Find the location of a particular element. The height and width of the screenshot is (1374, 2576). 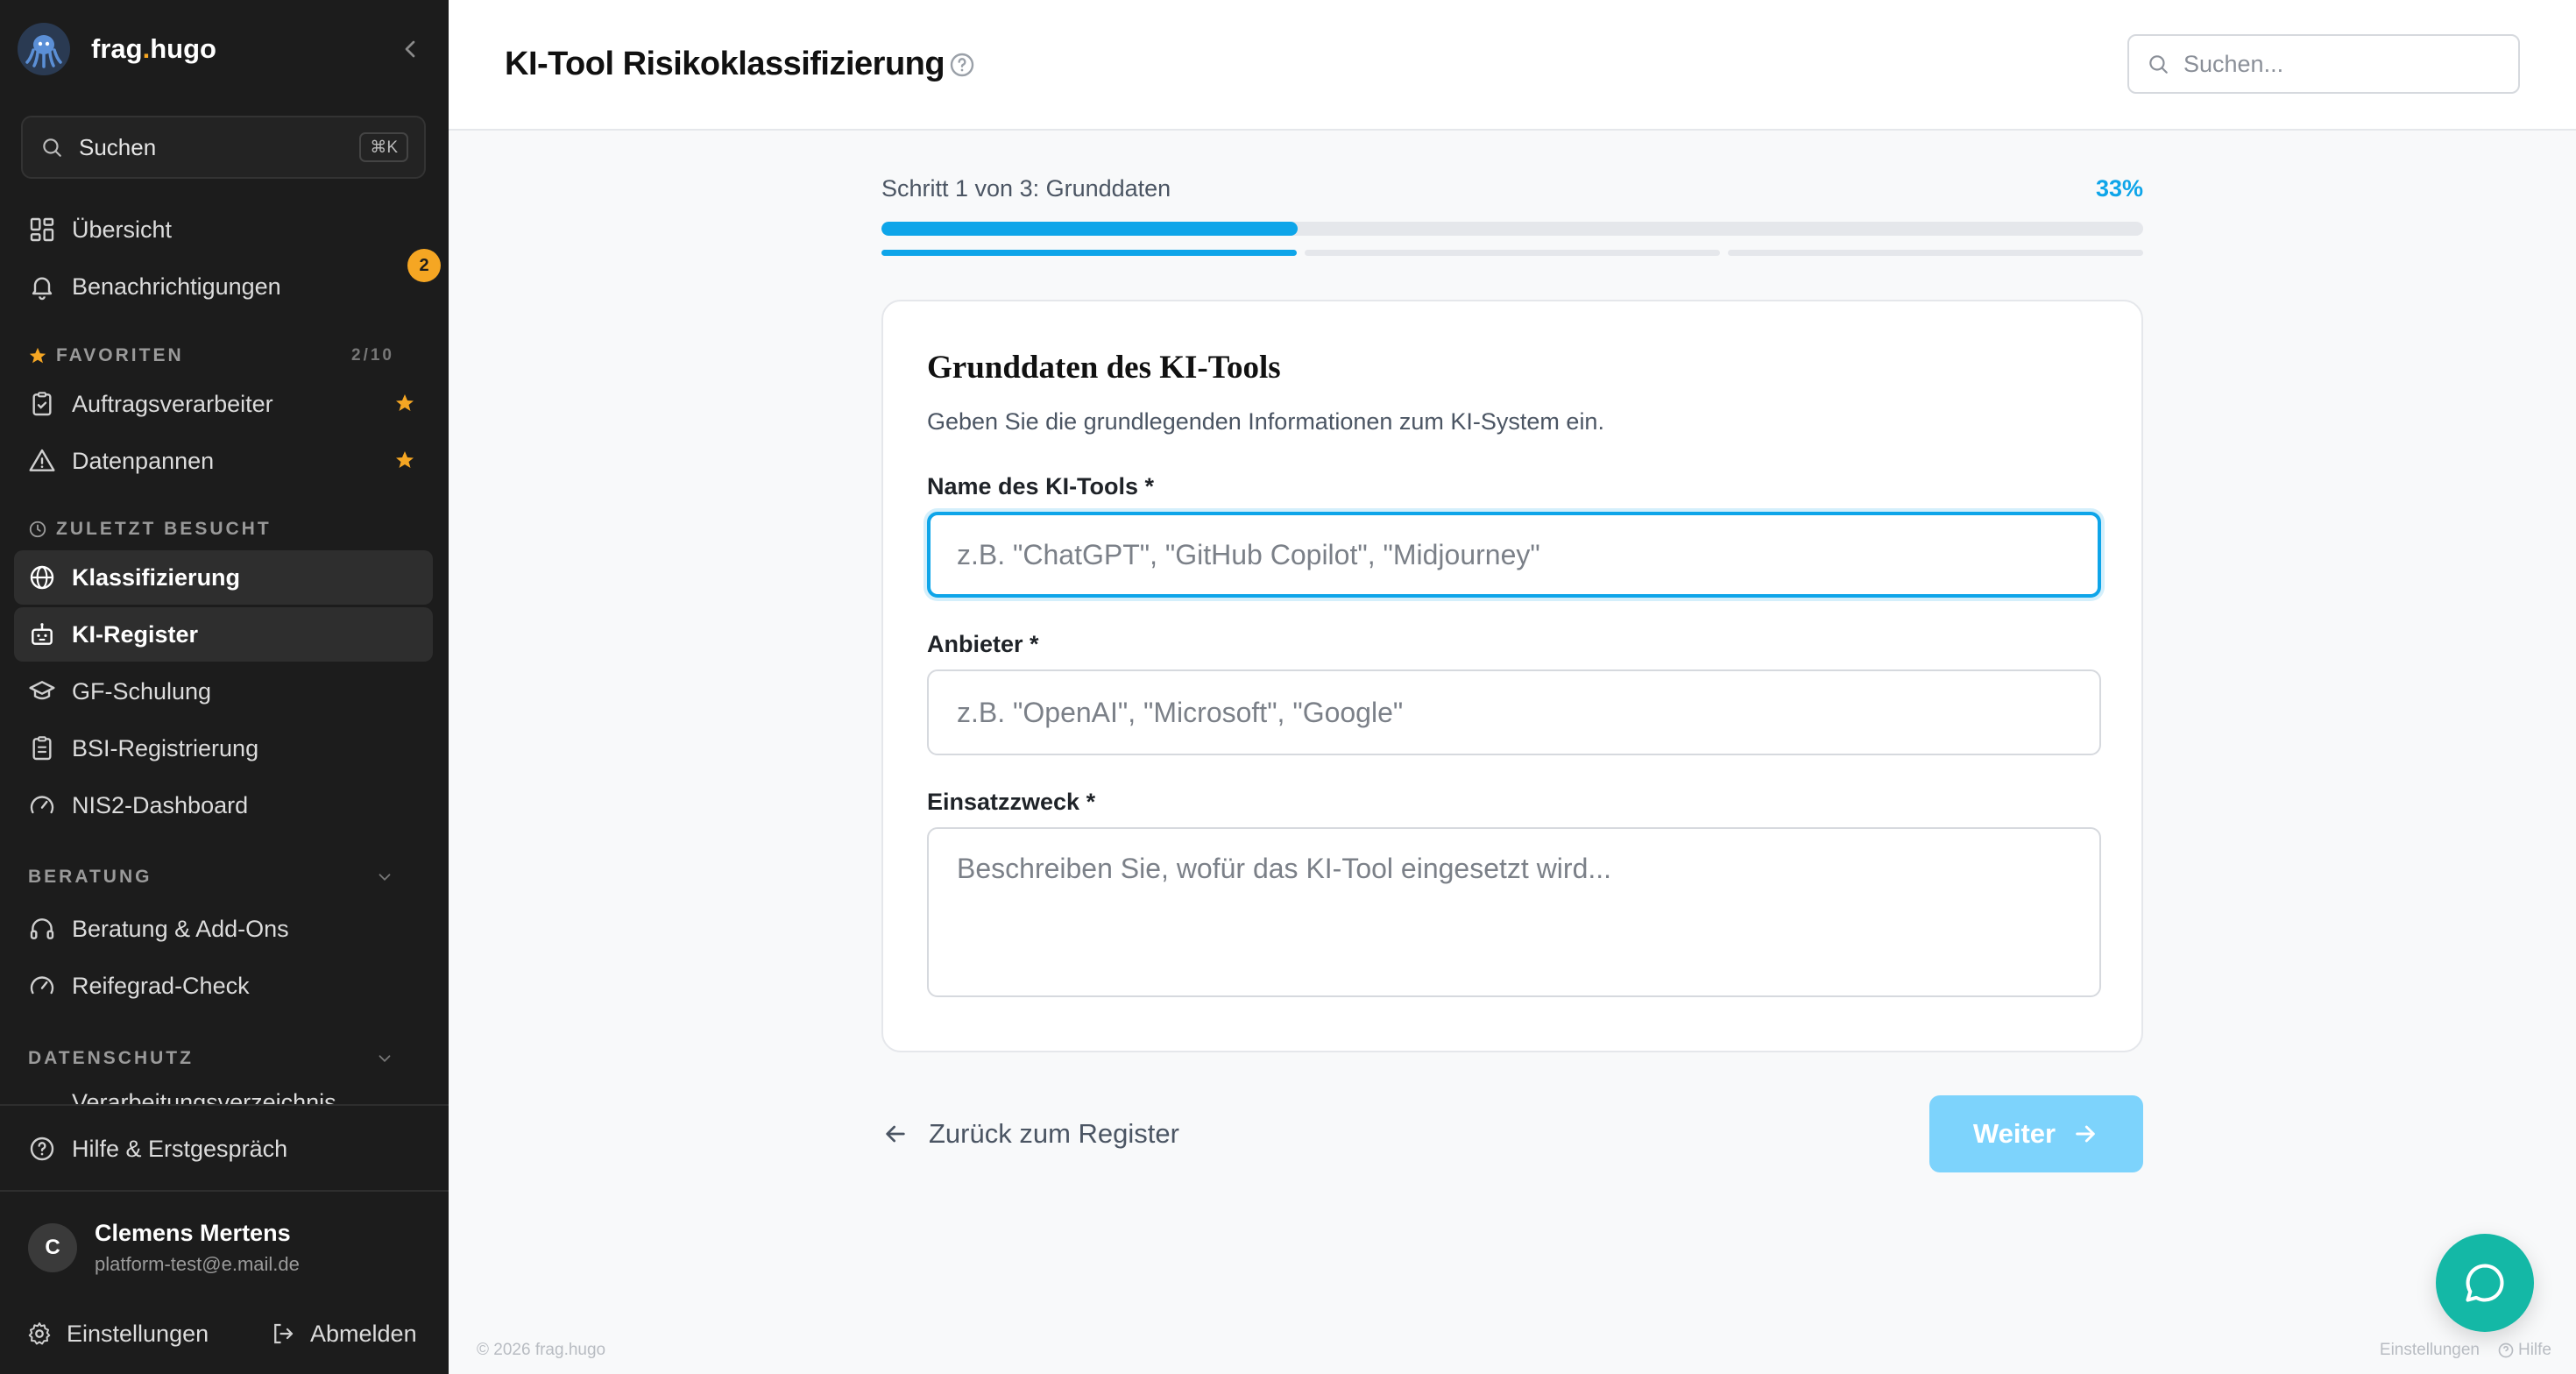

section-beratung: BERATUNG is located at coordinates (225, 877).